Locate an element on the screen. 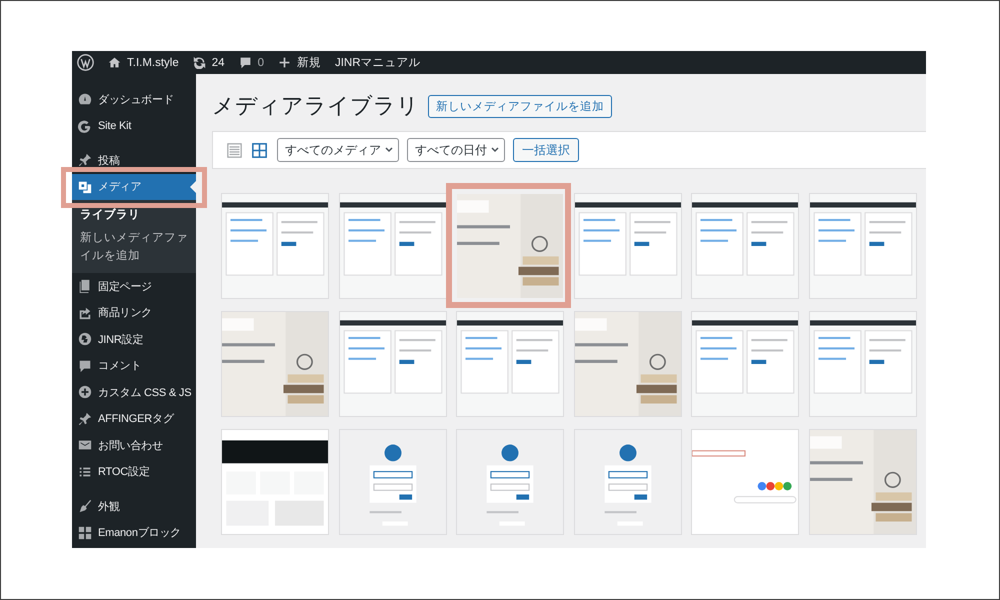 The height and width of the screenshot is (600, 1000). home-icon is located at coordinates (114, 62).